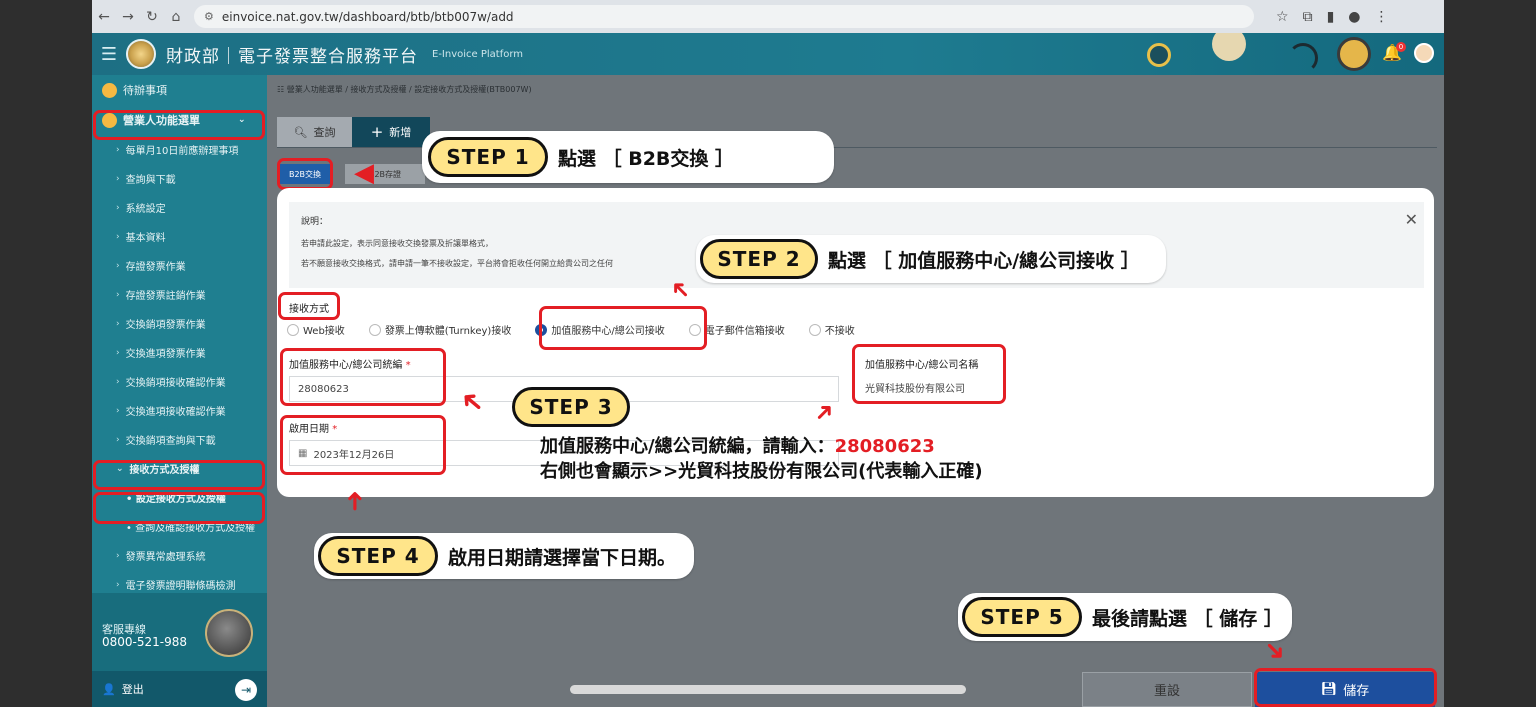 Image resolution: width=1536 pixels, height=707 pixels. I want to click on required-mark: *, so click(408, 365).